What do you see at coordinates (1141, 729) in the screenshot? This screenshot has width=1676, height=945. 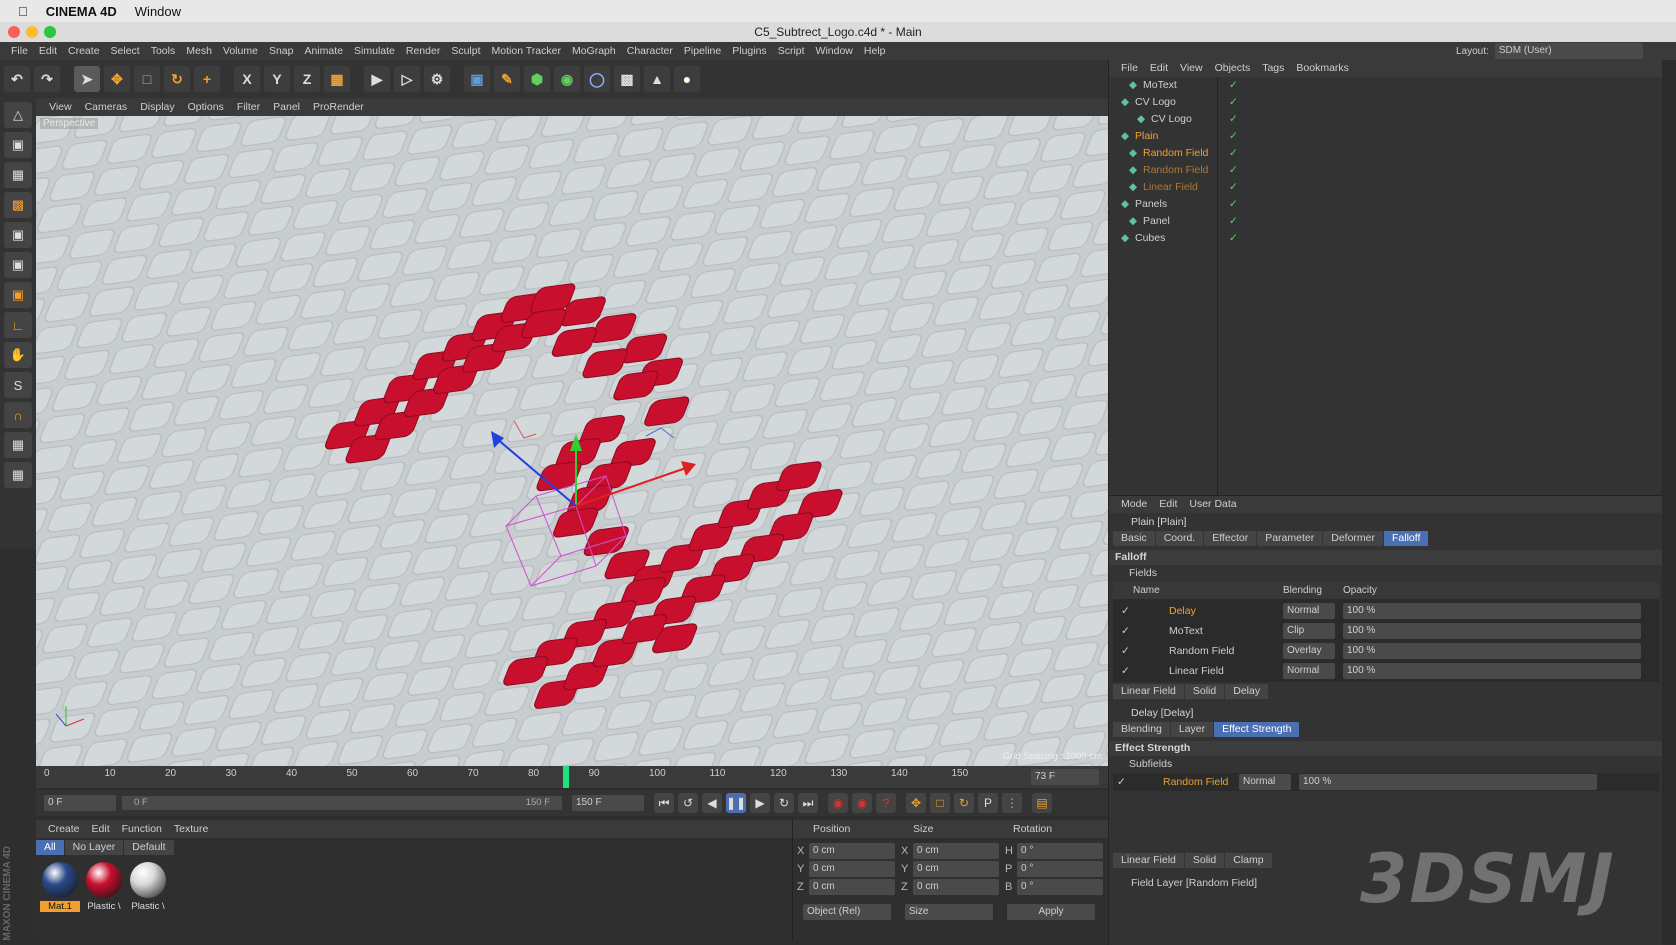 I see `subtab-blending: Blending` at bounding box center [1141, 729].